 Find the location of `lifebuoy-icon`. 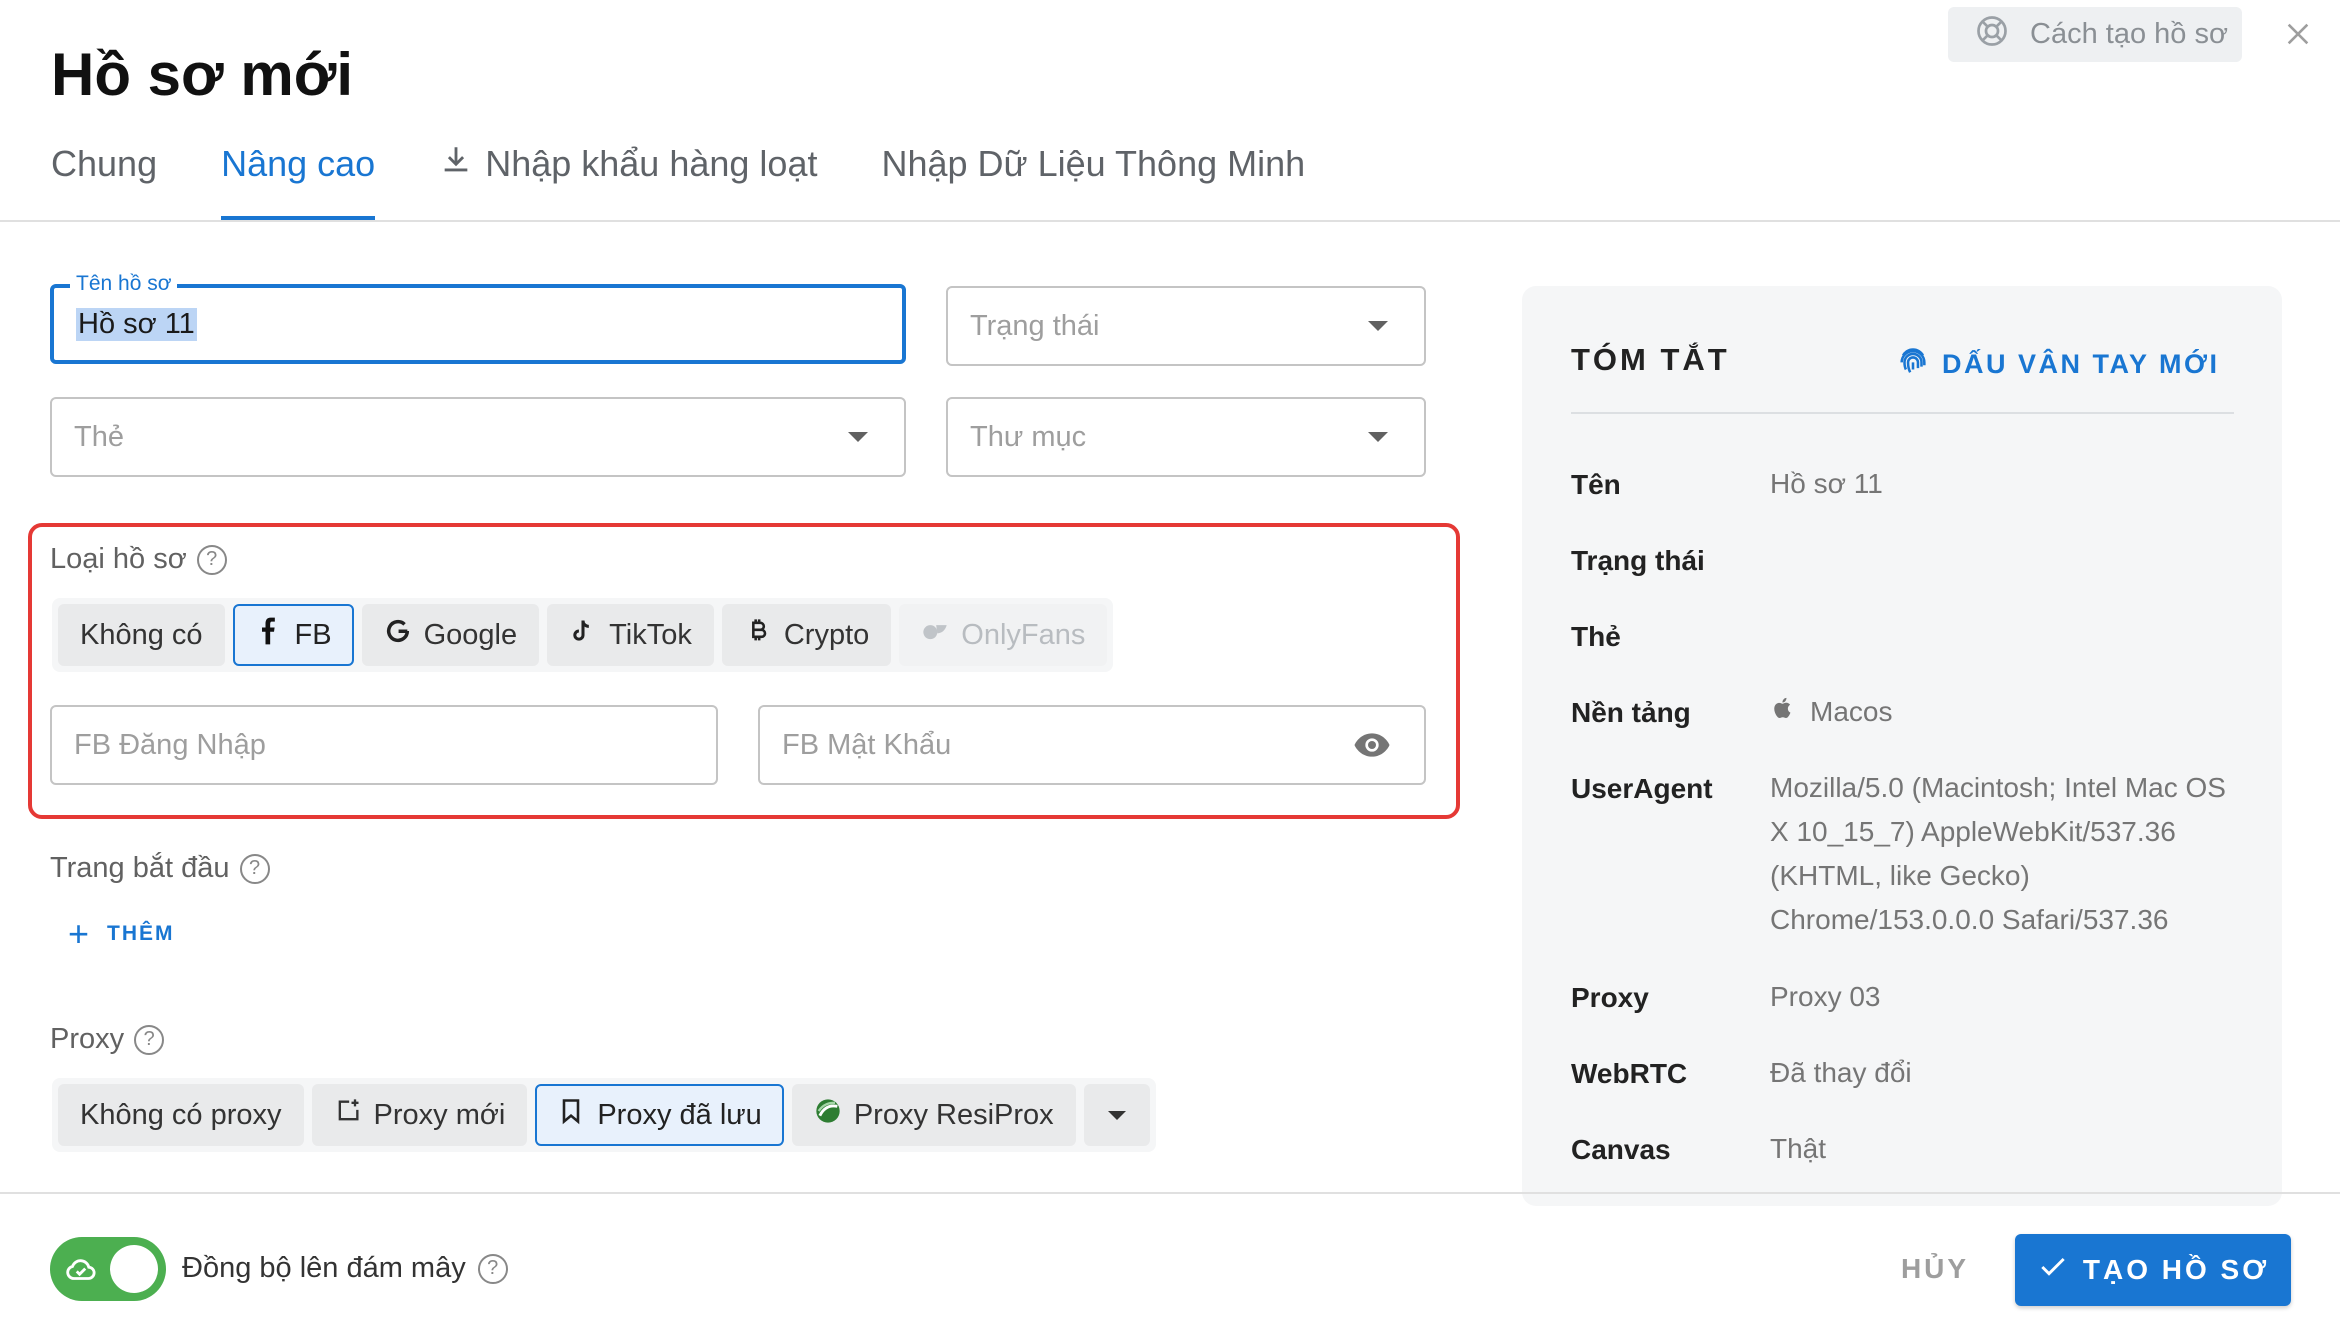

lifebuoy-icon is located at coordinates (1992, 35).